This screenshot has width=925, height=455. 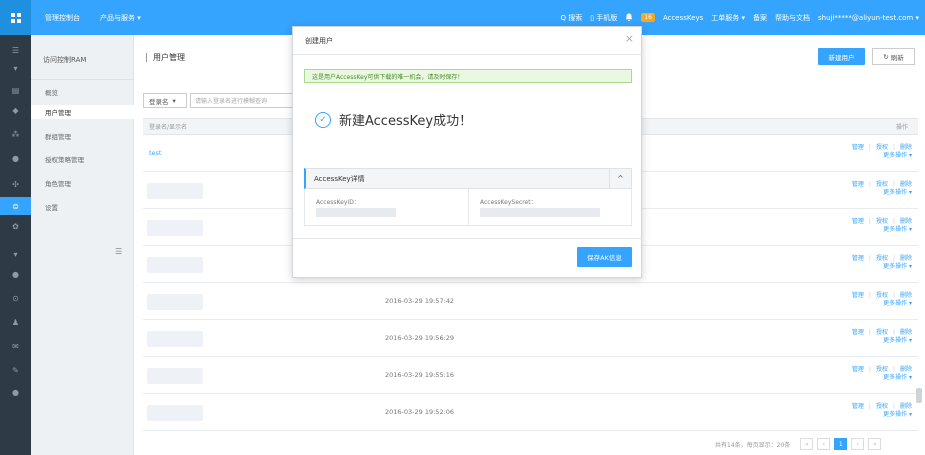 I want to click on caret-down-icon-2: ▾, so click(x=15, y=254).